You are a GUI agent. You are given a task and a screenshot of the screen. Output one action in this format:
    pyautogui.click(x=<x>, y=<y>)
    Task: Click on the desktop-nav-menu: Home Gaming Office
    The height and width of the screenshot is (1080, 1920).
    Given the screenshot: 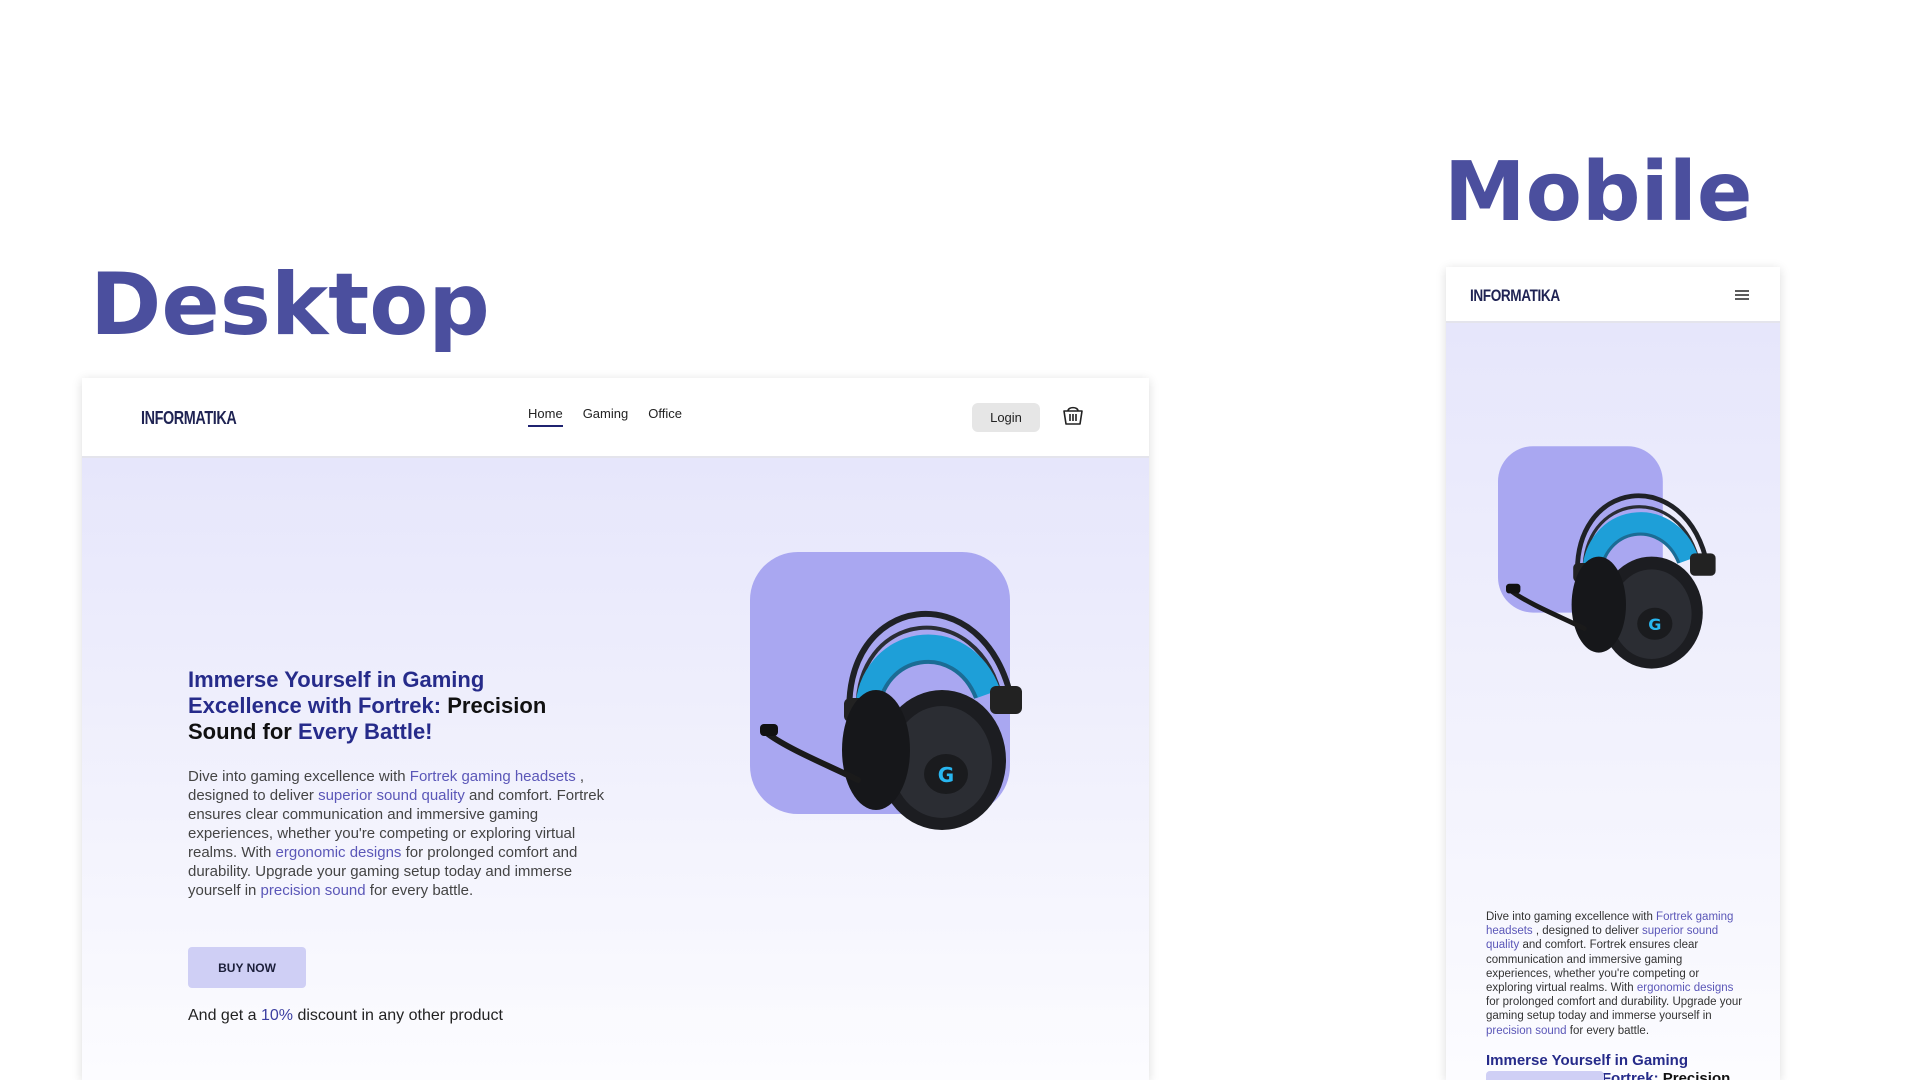 What is the action you would take?
    pyautogui.click(x=605, y=416)
    